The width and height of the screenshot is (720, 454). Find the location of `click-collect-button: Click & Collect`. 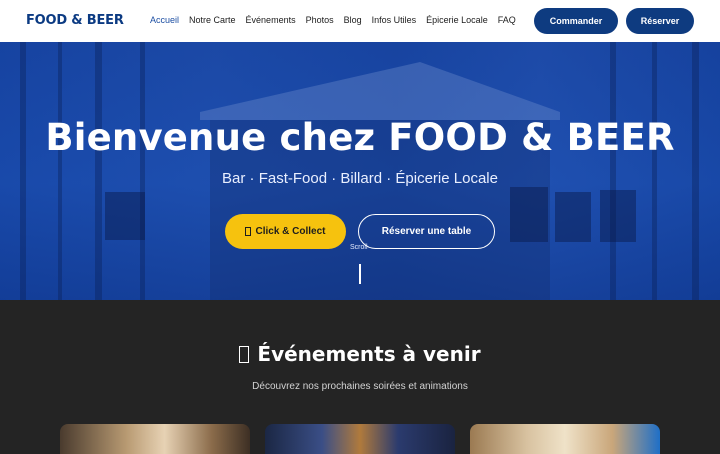

click-collect-button: Click & Collect is located at coordinates (285, 231).